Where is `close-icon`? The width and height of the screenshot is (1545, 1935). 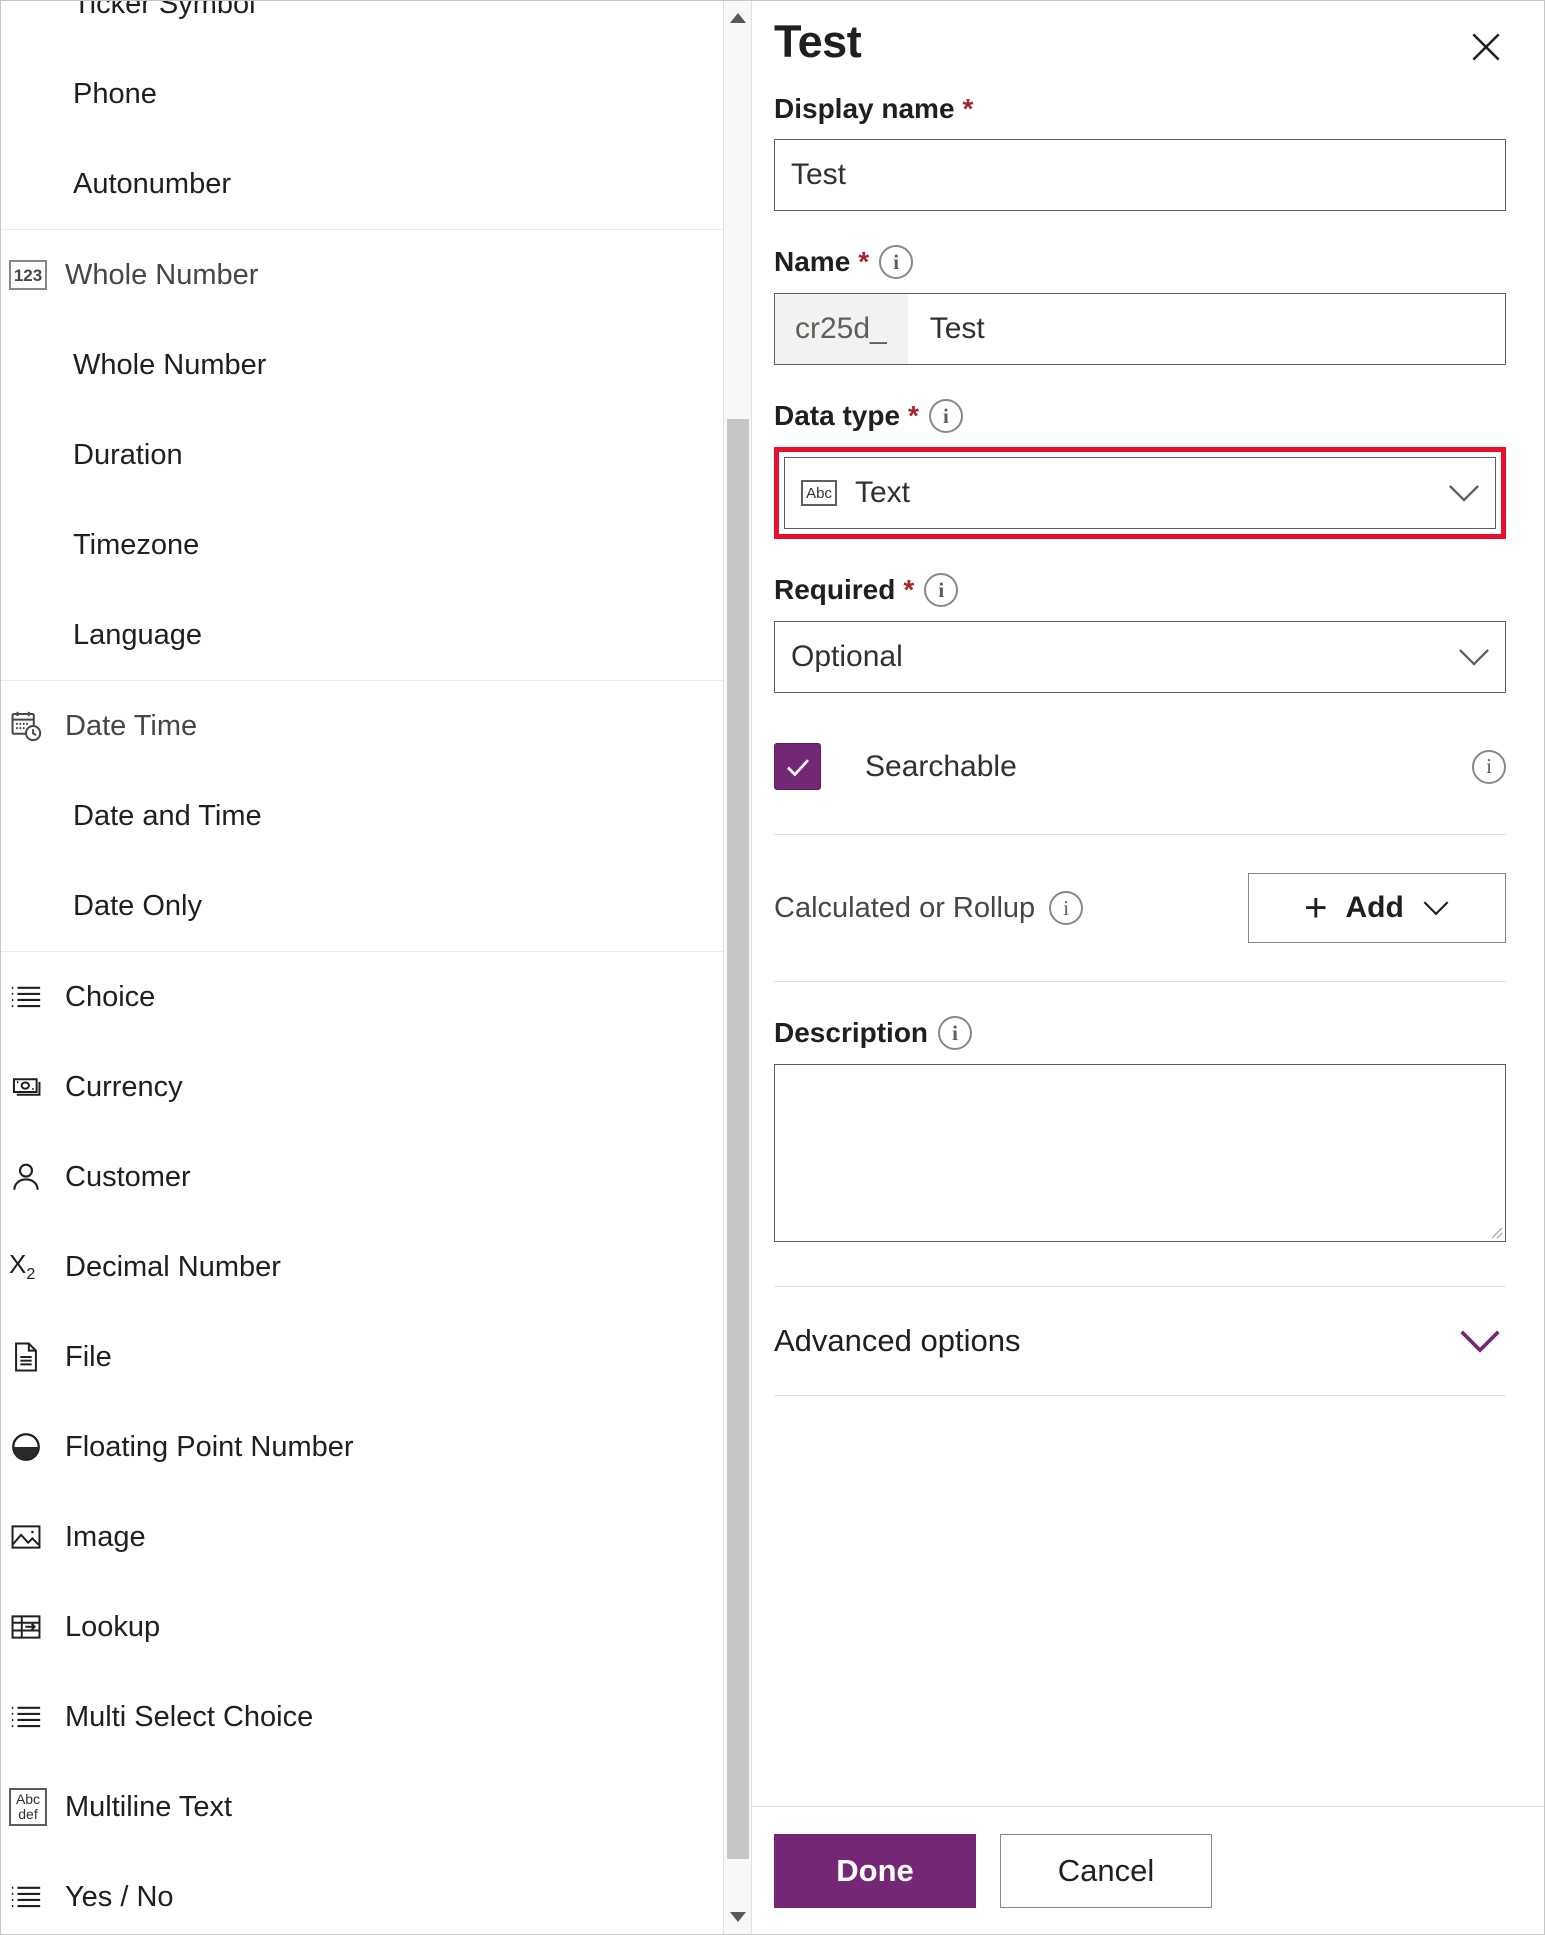 close-icon is located at coordinates (1486, 47).